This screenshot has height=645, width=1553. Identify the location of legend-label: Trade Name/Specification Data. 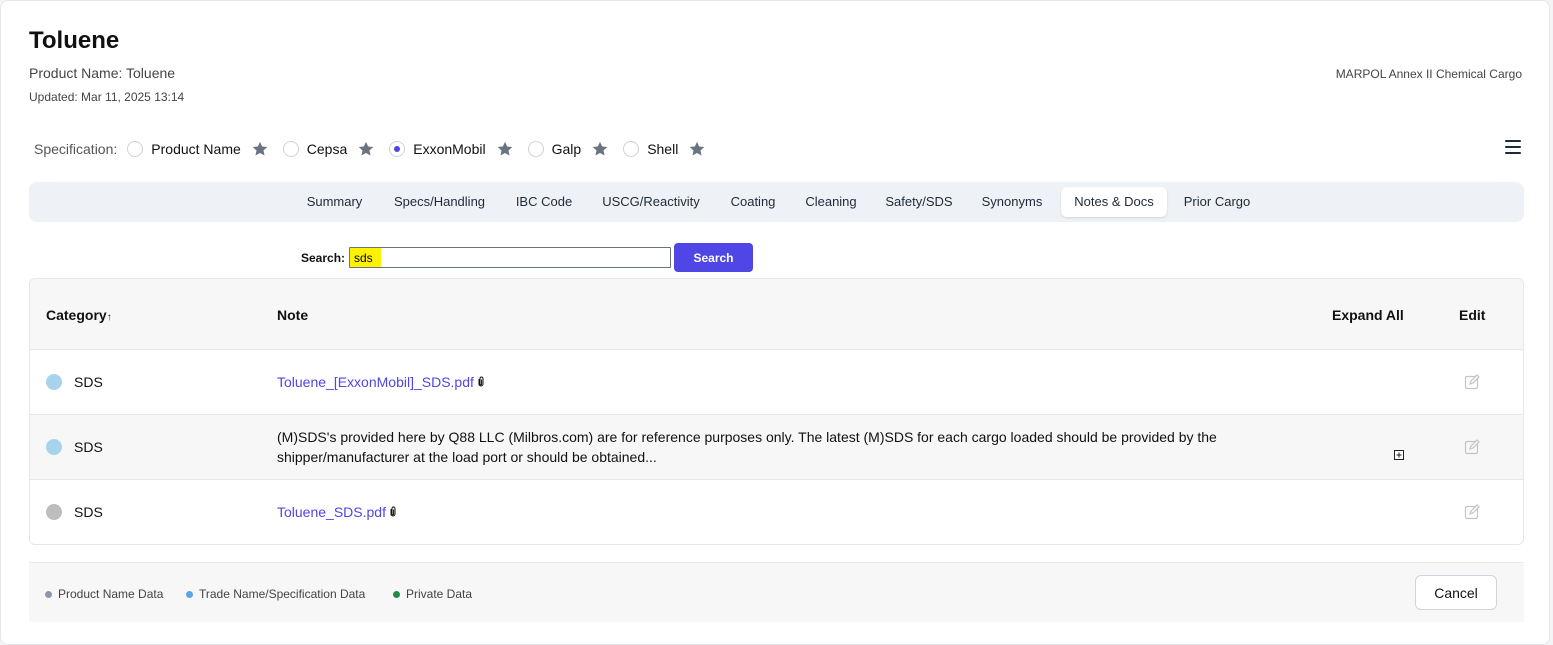
(282, 594).